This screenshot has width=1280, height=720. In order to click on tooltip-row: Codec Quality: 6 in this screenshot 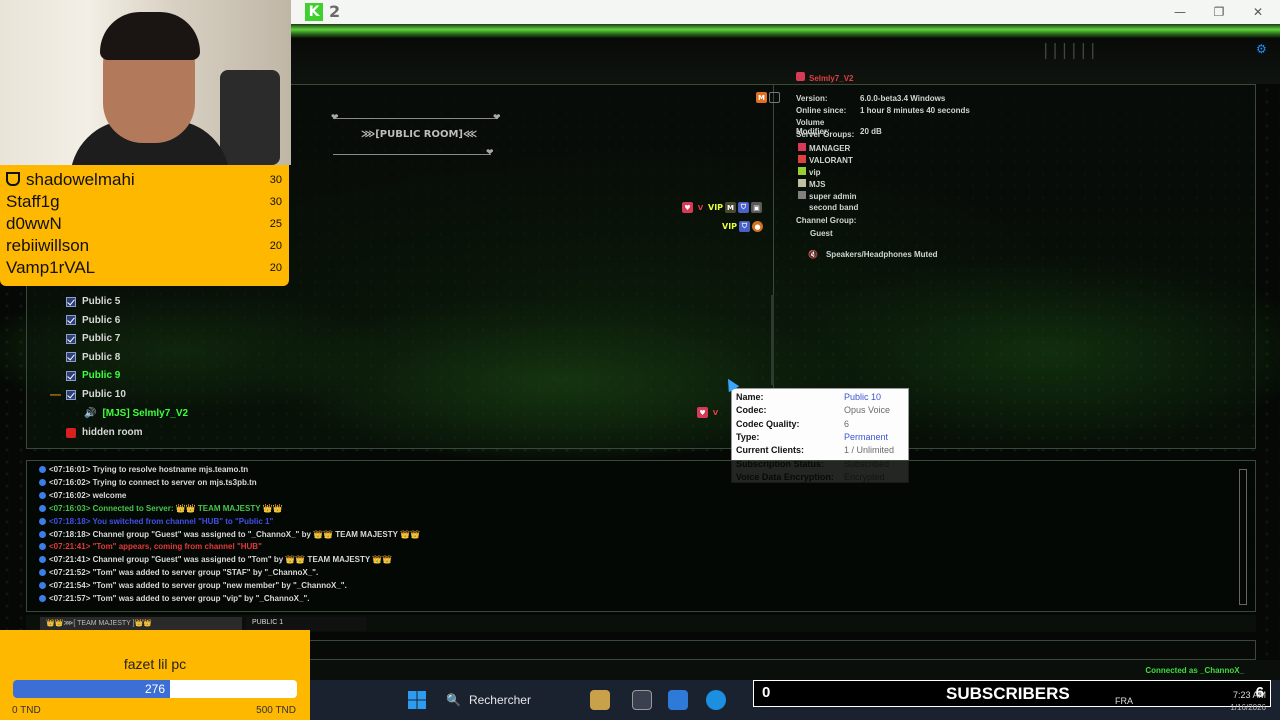, I will do `click(793, 423)`.